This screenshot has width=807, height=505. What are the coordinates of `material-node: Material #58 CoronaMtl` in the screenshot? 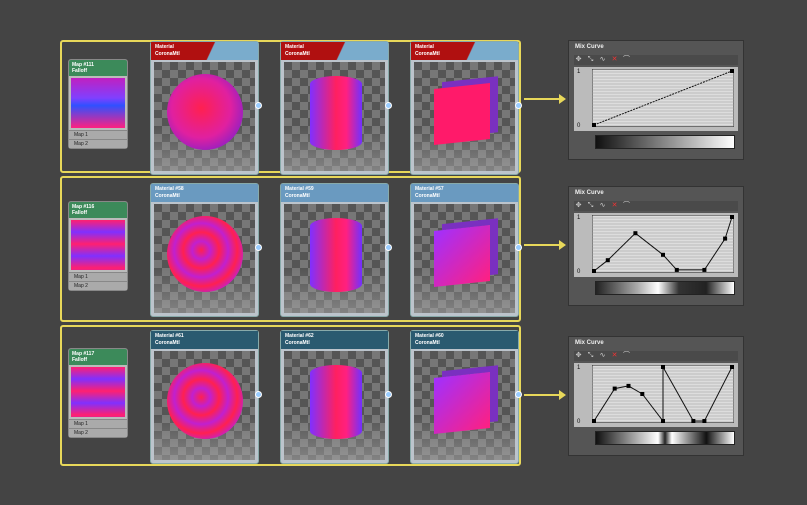 It's located at (206, 250).